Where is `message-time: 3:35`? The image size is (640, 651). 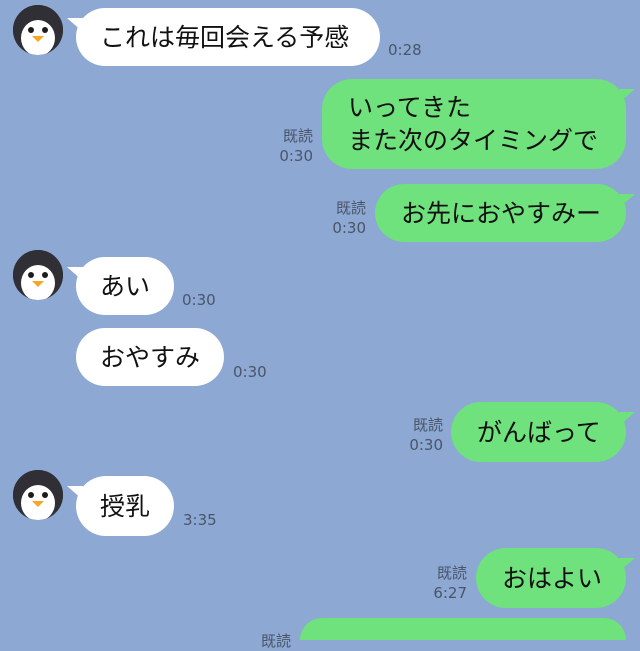
message-time: 3:35 is located at coordinates (200, 520).